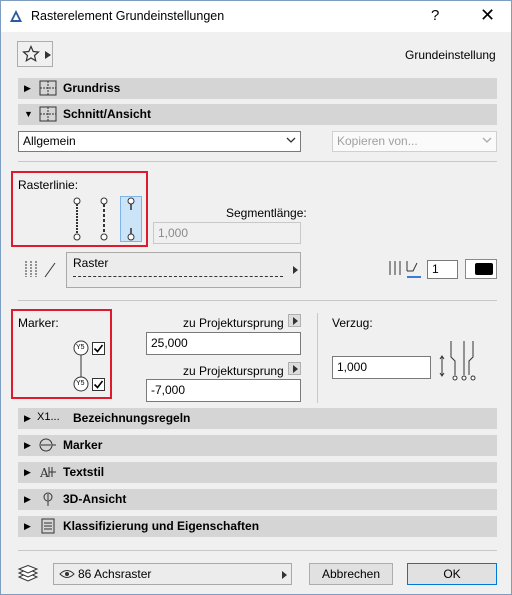 This screenshot has width=512, height=595. I want to click on pen-number-field: 1, so click(442, 269).